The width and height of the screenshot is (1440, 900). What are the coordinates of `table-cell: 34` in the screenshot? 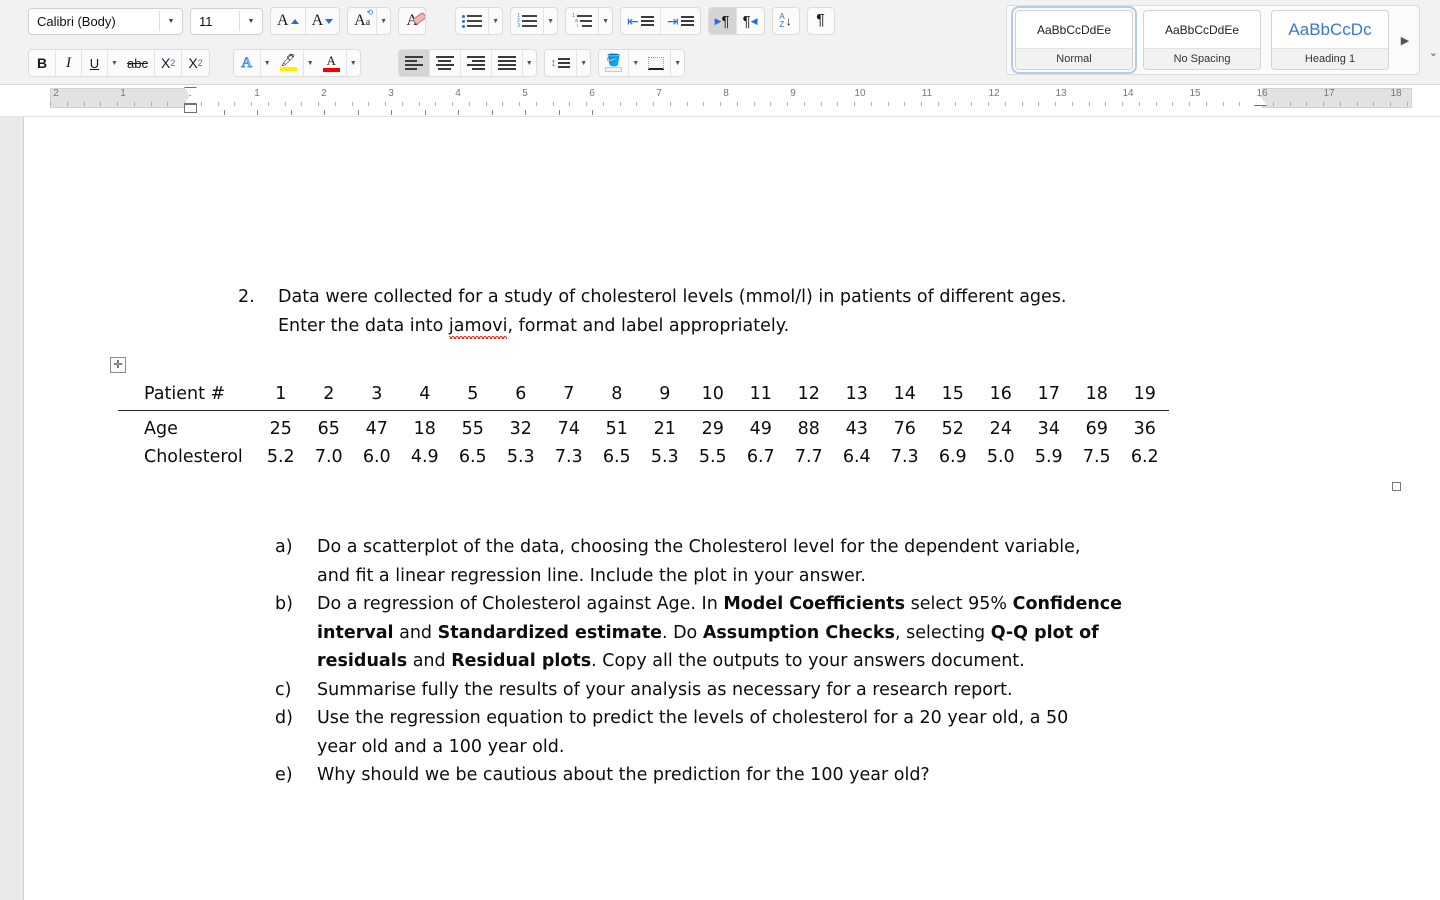 It's located at (1049, 427).